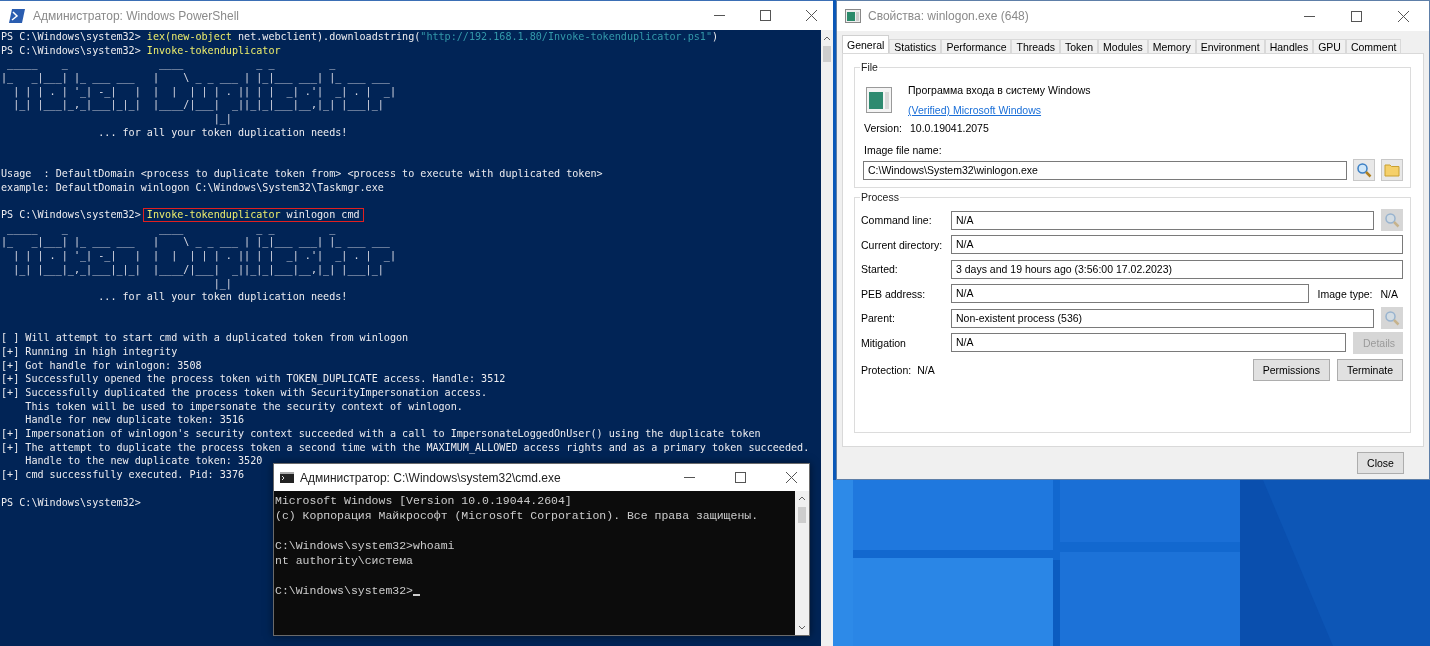  Describe the element at coordinates (1162, 318) in the screenshot. I see `text-field: Non-existent process (536)` at that location.